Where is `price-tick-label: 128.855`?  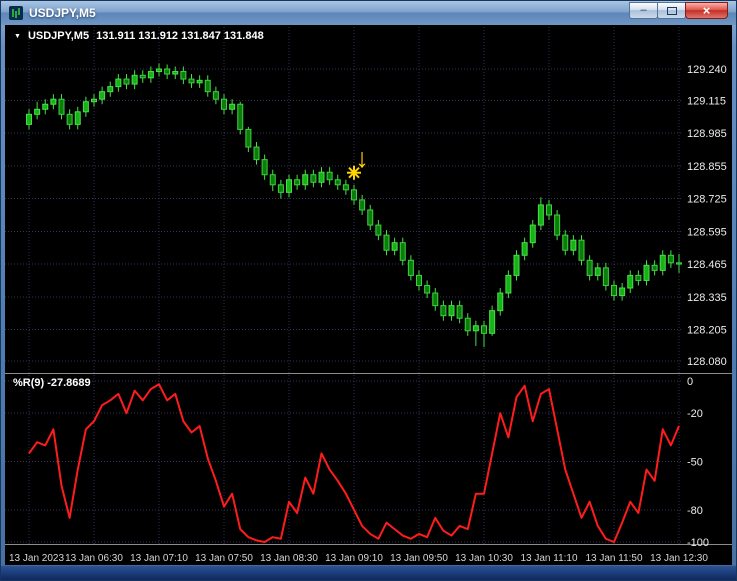
price-tick-label: 128.855 is located at coordinates (707, 167).